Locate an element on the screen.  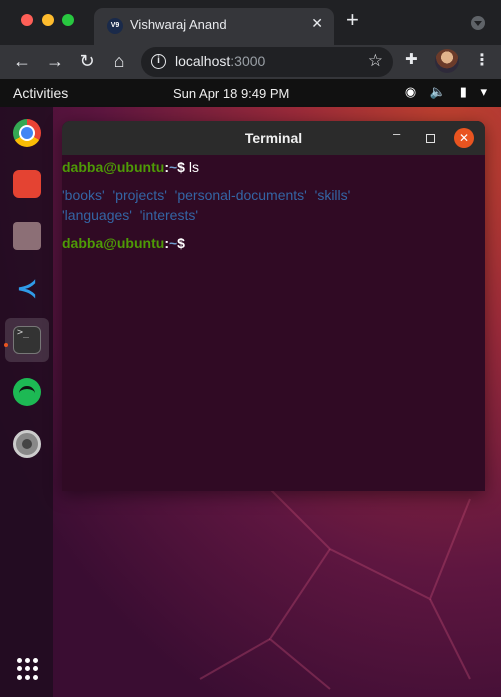
tab-title: Vishwaraj Anand is located at coordinates (178, 24).